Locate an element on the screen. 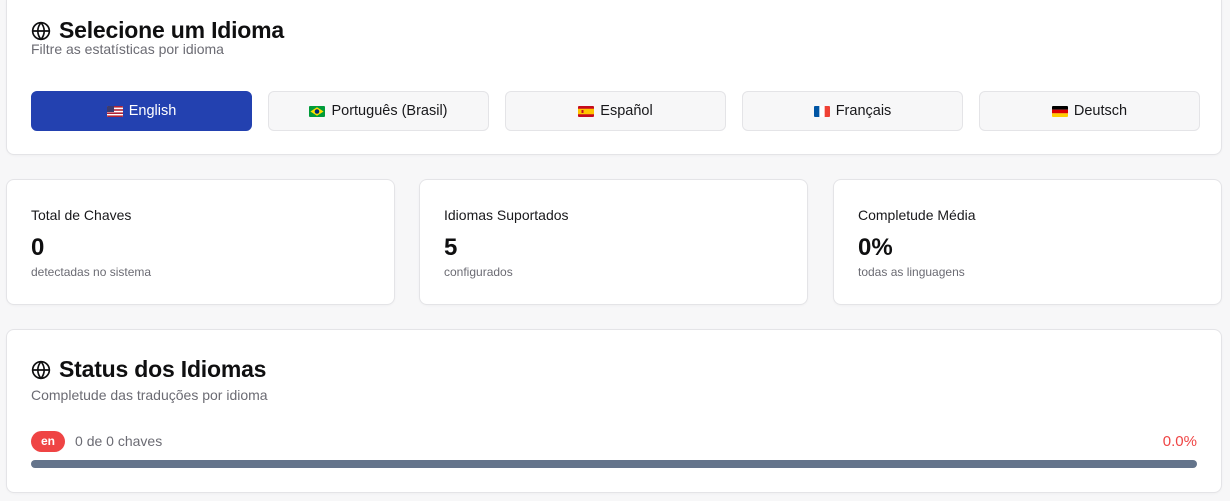 The width and height of the screenshot is (1230, 501). language-status-header: Status dos Idiomas is located at coordinates (148, 369).